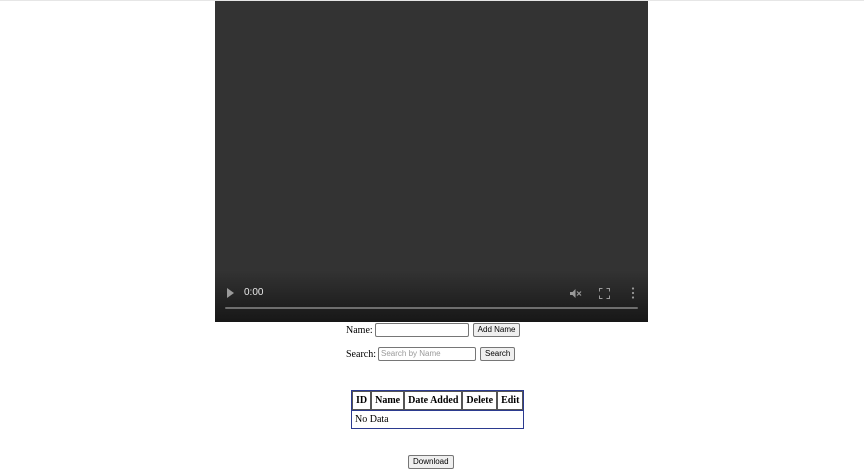  Describe the element at coordinates (230, 293) in the screenshot. I see `play-icon` at that location.